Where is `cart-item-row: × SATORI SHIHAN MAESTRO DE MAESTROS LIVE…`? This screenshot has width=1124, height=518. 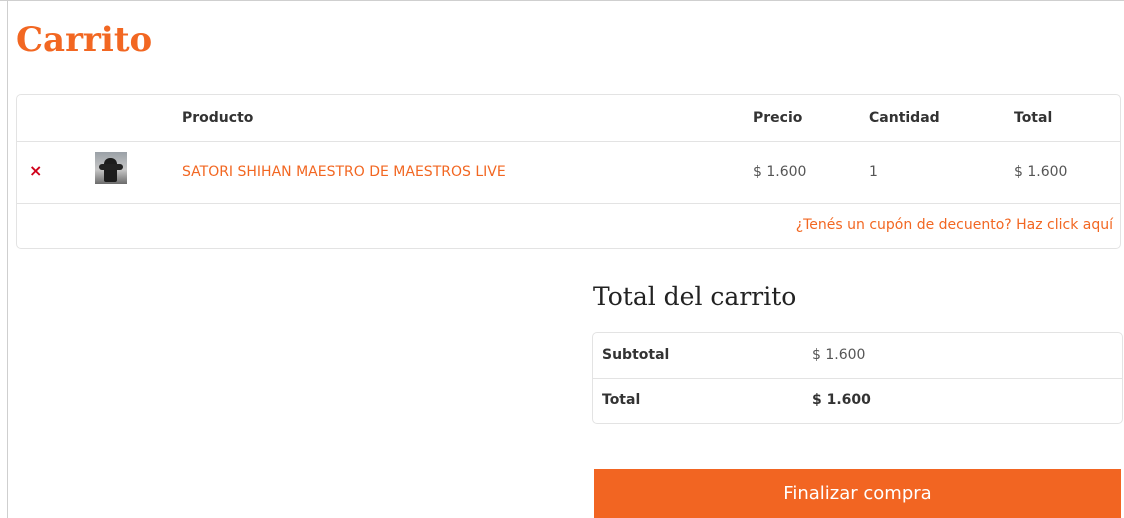 cart-item-row: × SATORI SHIHAN MAESTRO DE MAESTROS LIVE… is located at coordinates (568, 172).